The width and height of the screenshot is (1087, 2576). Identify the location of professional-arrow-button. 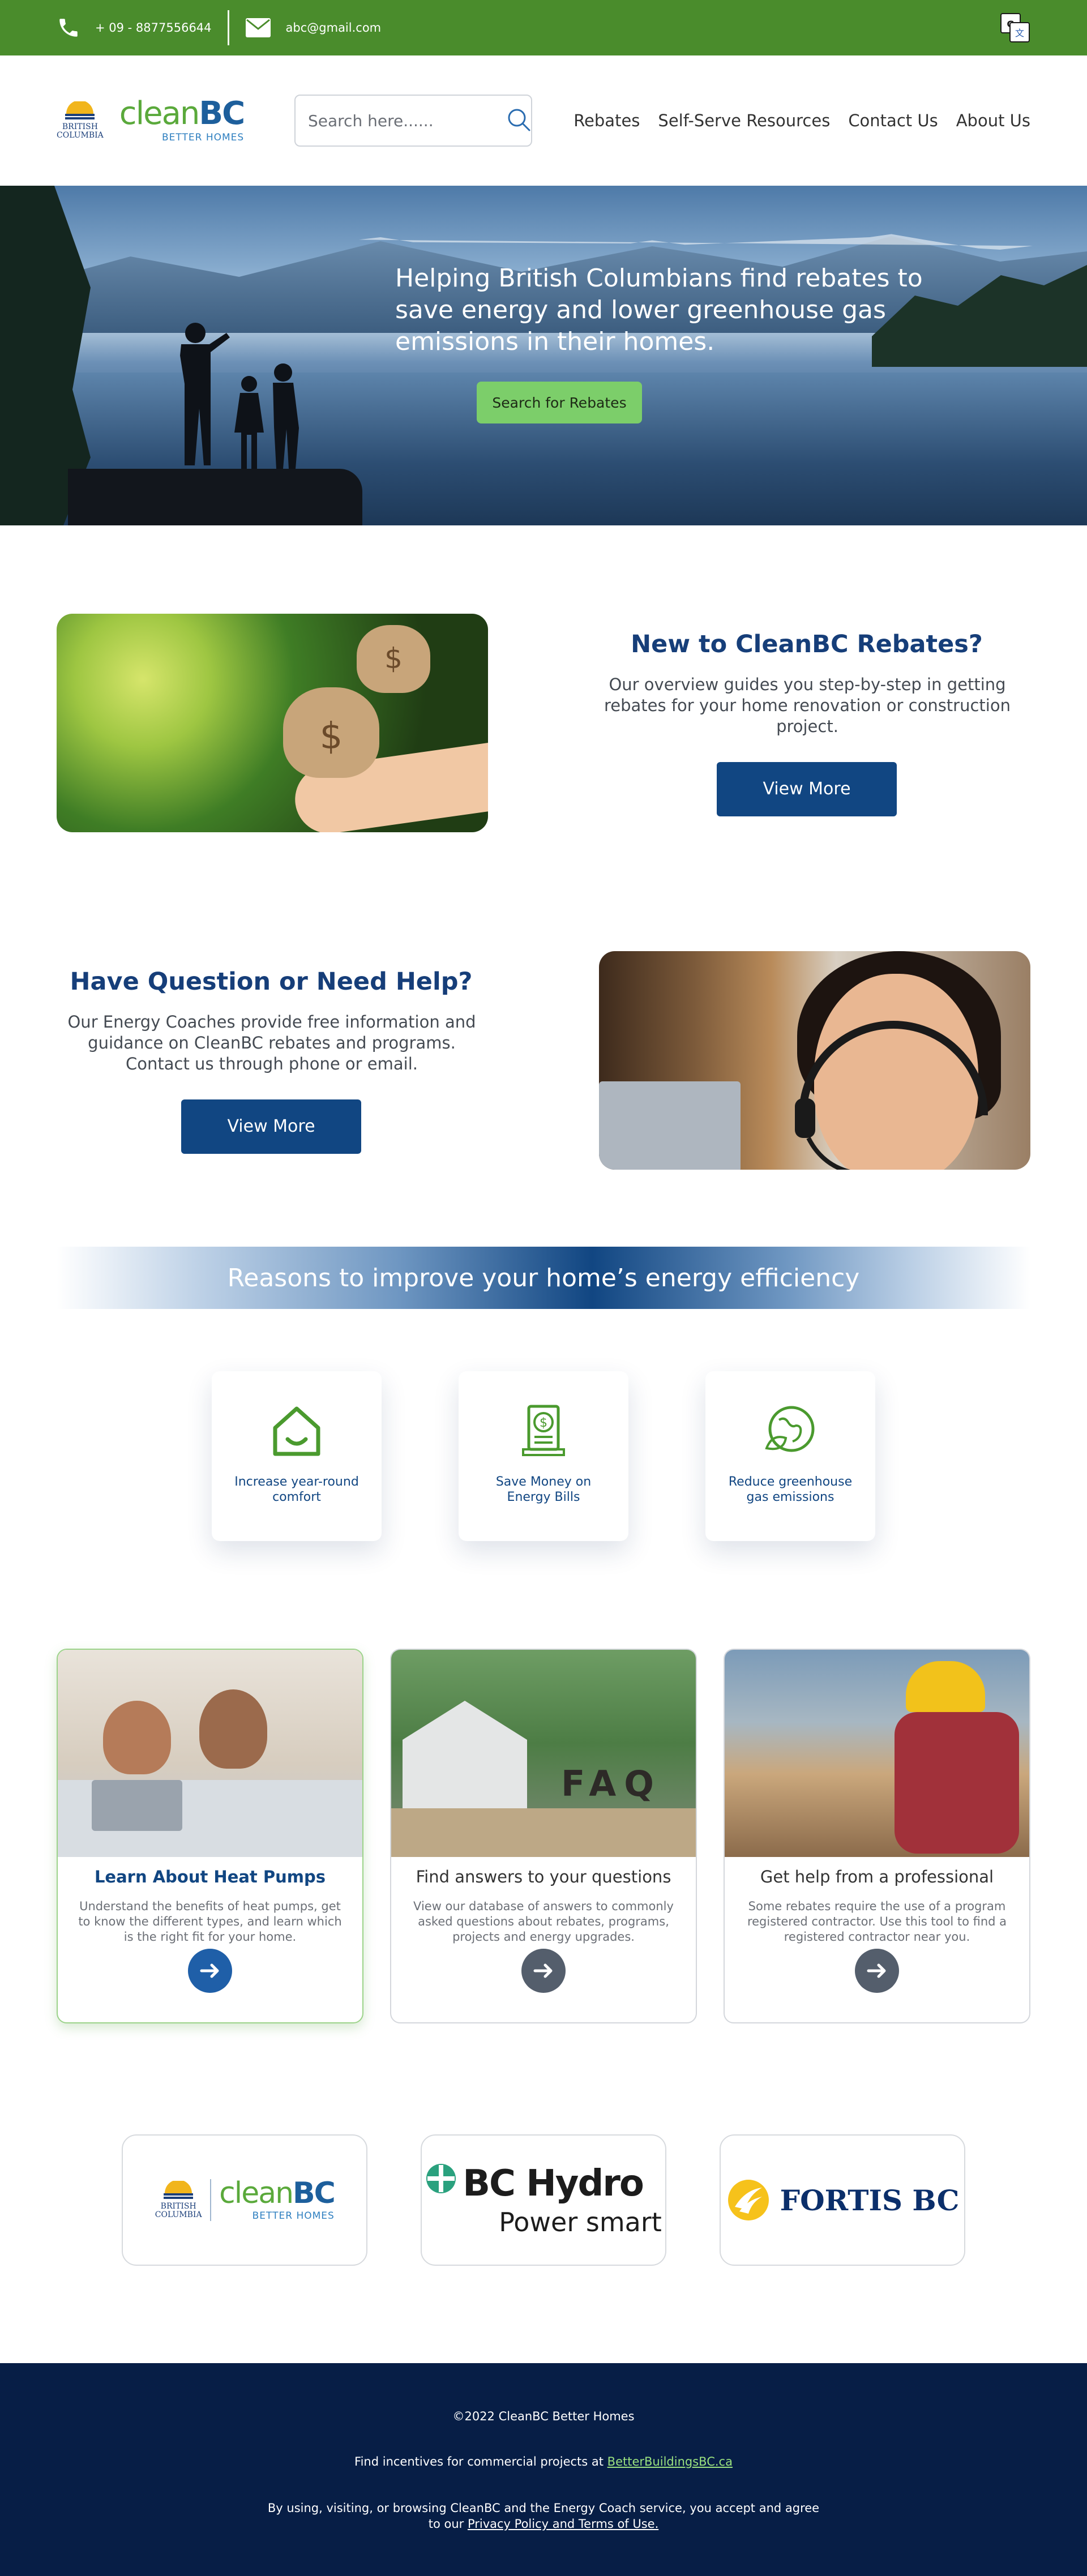
(877, 1971).